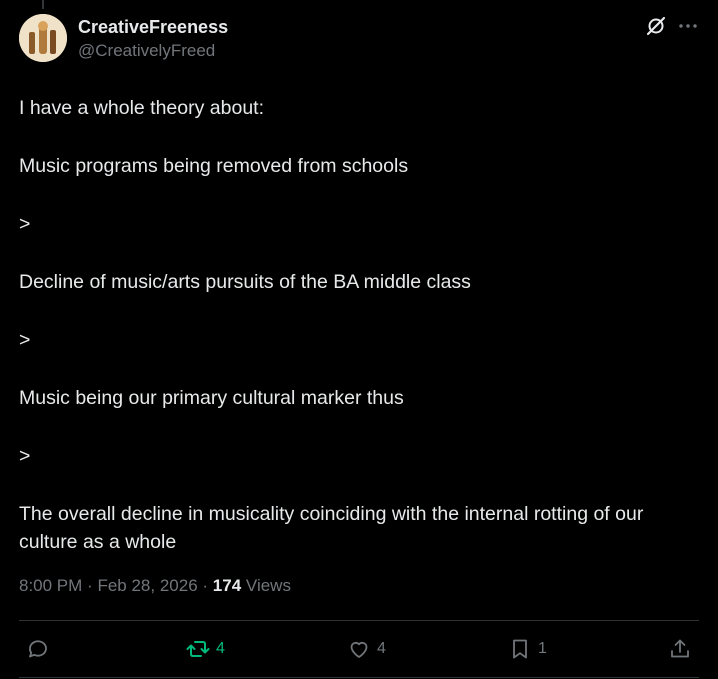 The width and height of the screenshot is (718, 679). What do you see at coordinates (359, 677) in the screenshot?
I see `divider-bottom` at bounding box center [359, 677].